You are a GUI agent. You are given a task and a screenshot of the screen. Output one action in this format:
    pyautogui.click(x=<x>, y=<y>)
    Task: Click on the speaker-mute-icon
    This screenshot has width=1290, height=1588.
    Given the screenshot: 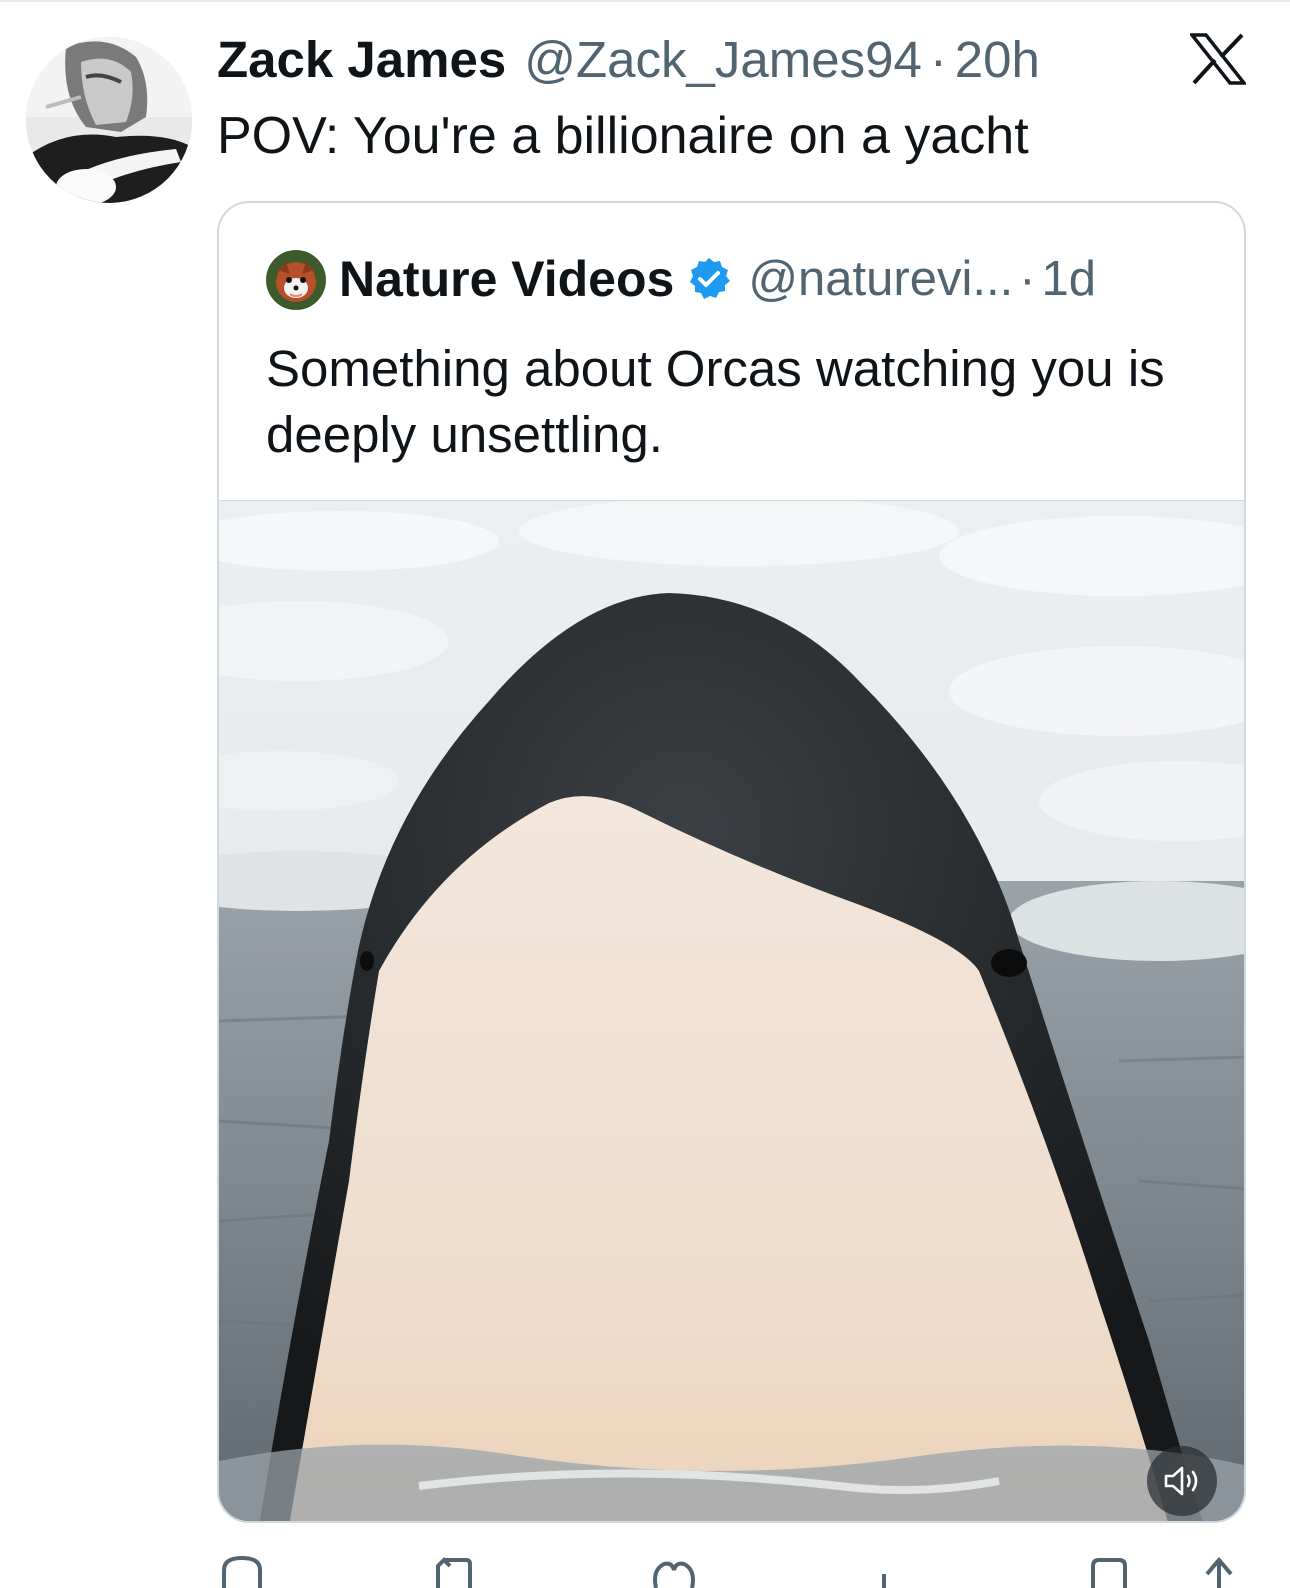 What is the action you would take?
    pyautogui.click(x=1181, y=1481)
    